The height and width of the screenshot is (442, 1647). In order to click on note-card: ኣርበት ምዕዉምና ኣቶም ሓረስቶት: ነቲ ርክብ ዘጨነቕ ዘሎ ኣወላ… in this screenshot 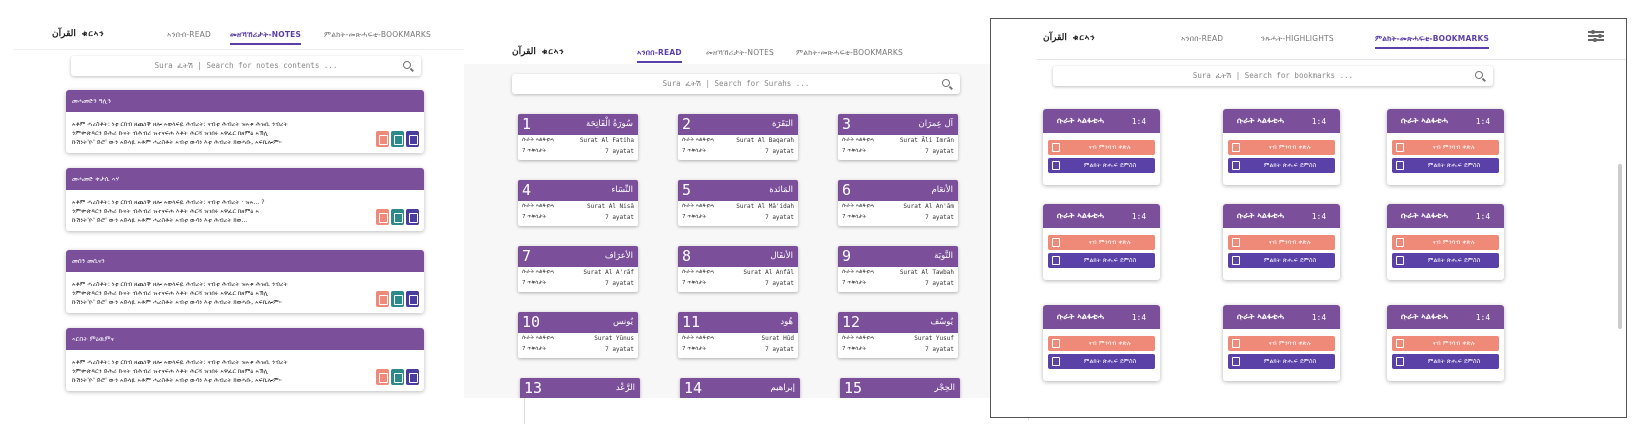, I will do `click(245, 359)`.